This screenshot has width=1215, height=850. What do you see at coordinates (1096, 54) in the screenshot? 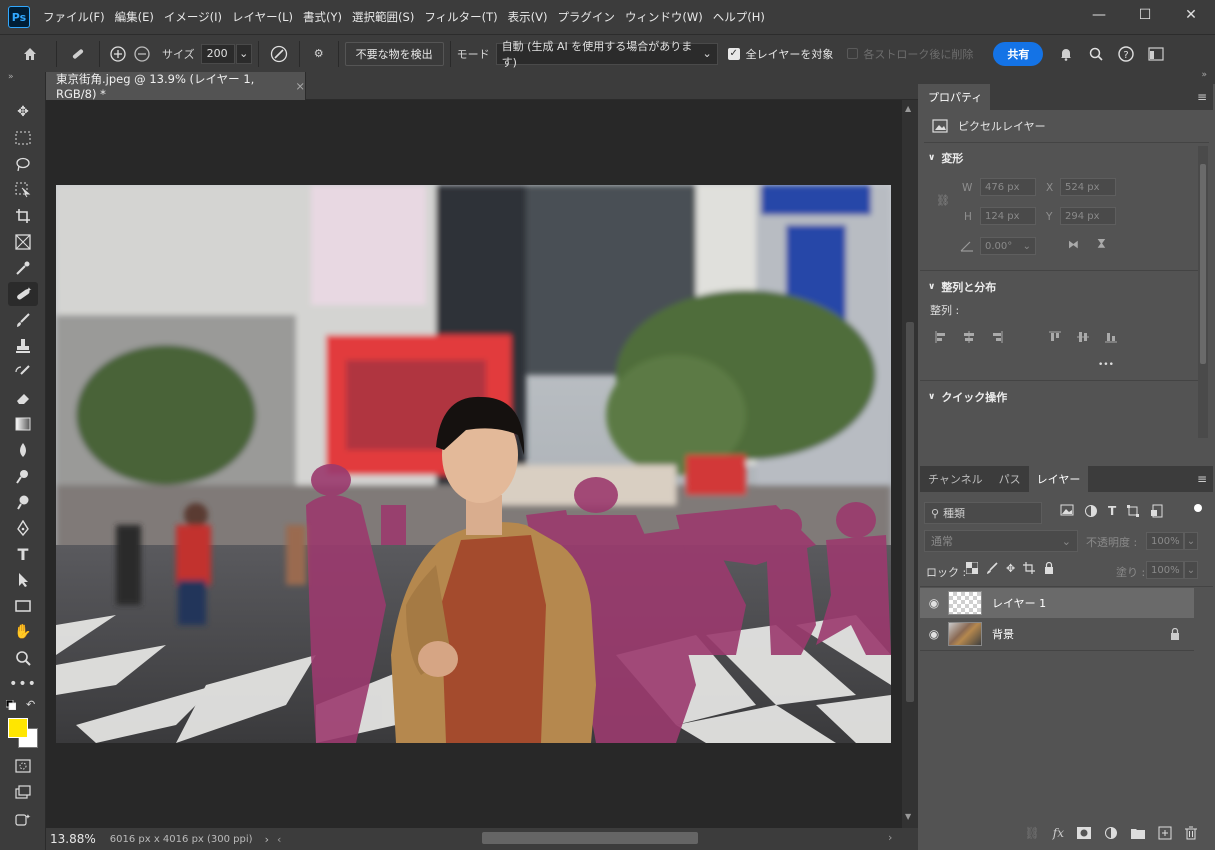
I see `search-icon` at bounding box center [1096, 54].